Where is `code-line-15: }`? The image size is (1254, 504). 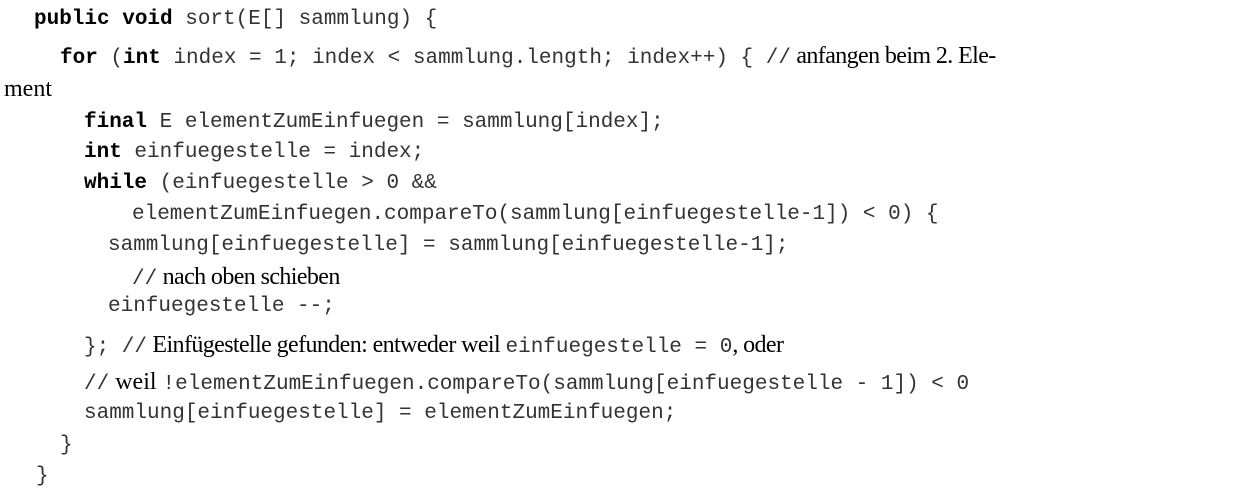 code-line-15: } is located at coordinates (42, 477).